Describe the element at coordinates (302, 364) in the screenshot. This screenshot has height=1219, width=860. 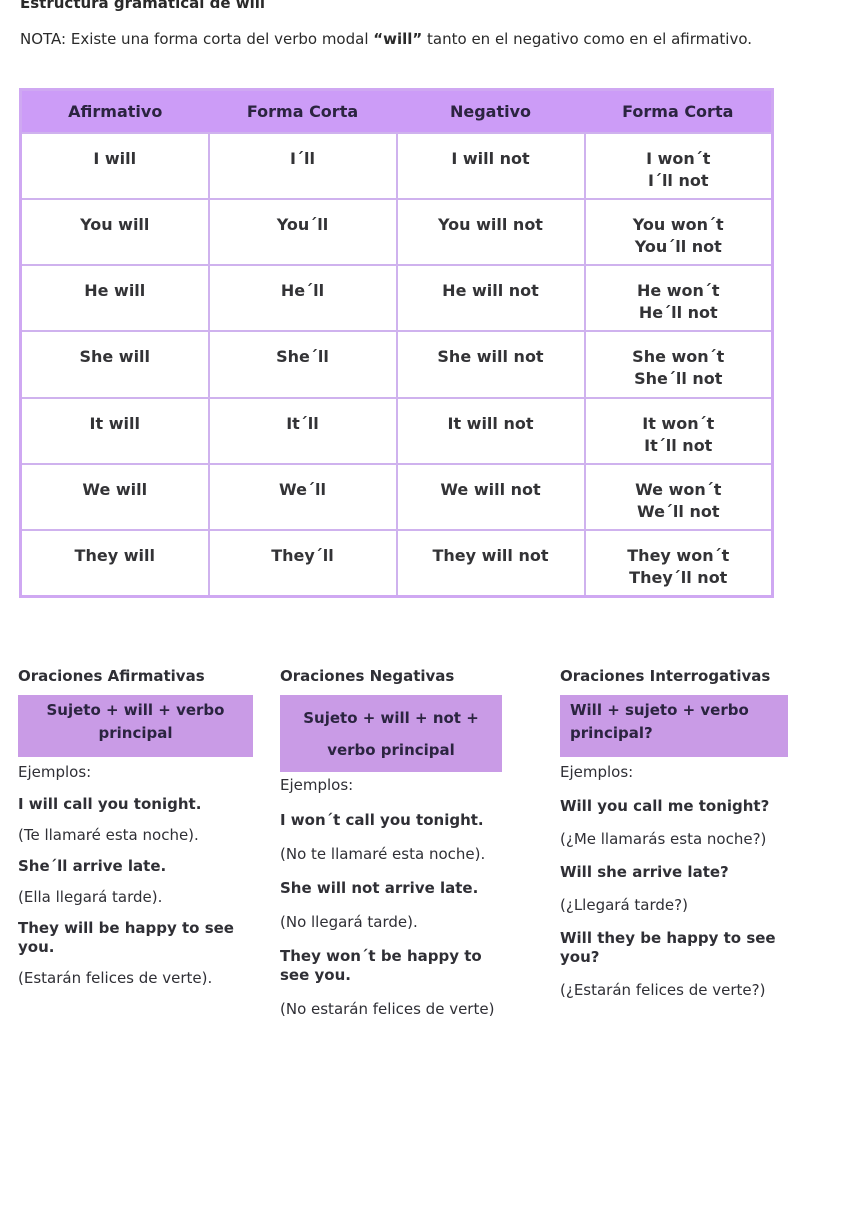
I see `cell-short-affirmative: She´ll` at that location.